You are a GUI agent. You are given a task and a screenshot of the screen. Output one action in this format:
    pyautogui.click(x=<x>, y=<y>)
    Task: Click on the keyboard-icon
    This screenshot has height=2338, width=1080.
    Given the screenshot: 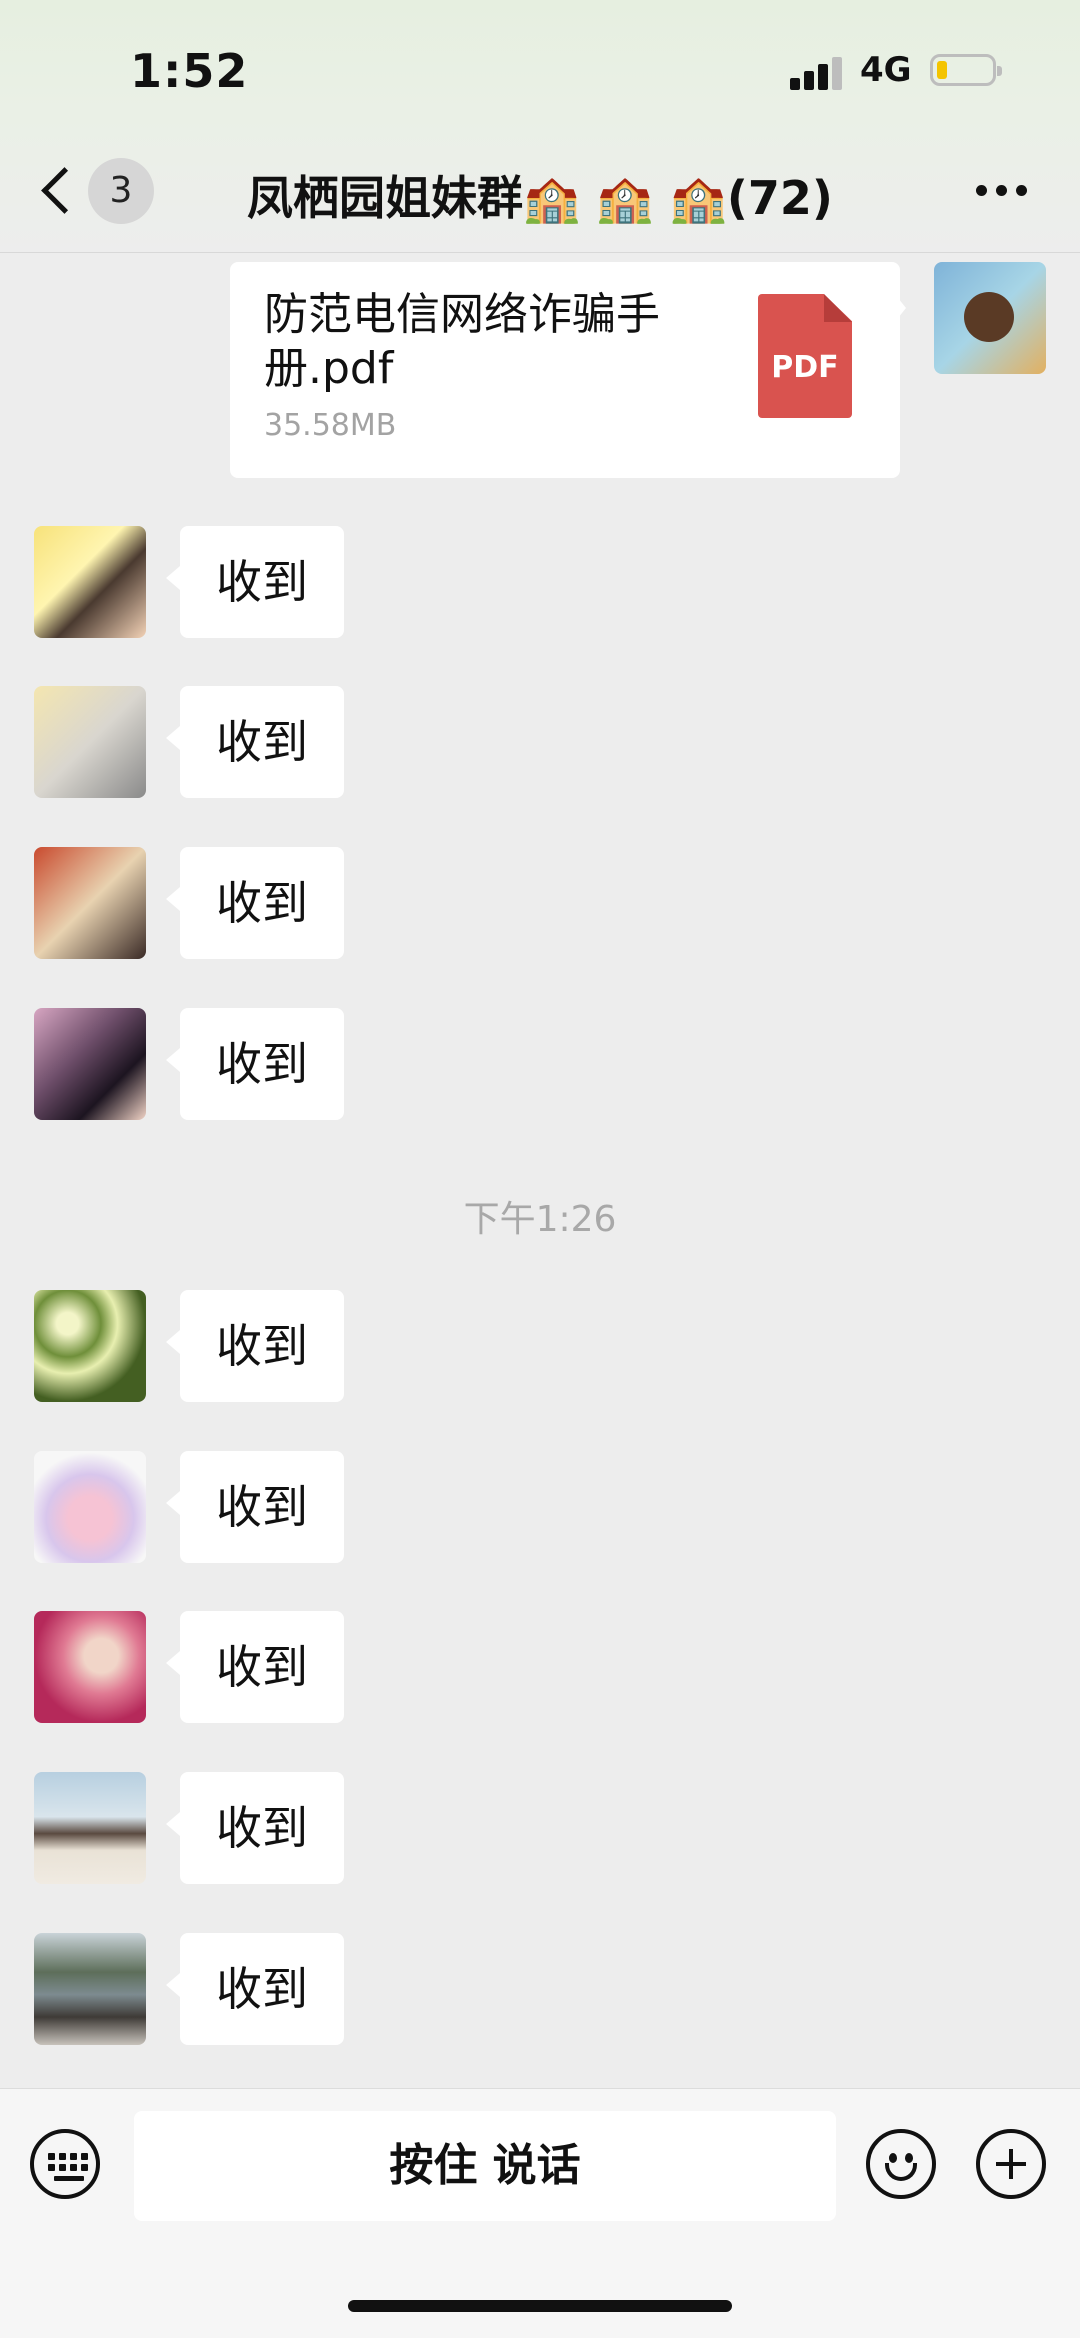 What is the action you would take?
    pyautogui.click(x=65, y=2164)
    